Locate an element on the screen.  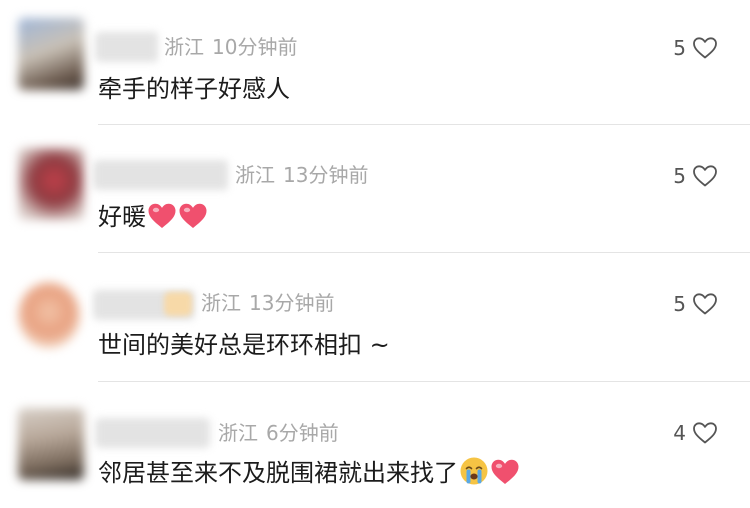
comment-text: 牵手的样子好感人 is located at coordinates (194, 89).